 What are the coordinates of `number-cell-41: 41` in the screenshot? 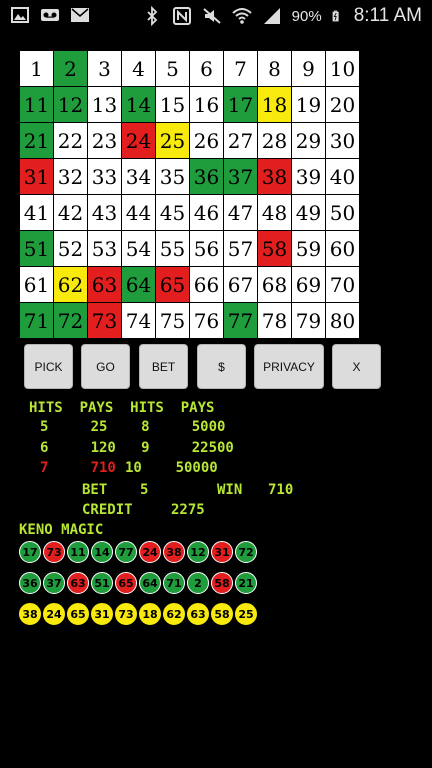 It's located at (36, 212).